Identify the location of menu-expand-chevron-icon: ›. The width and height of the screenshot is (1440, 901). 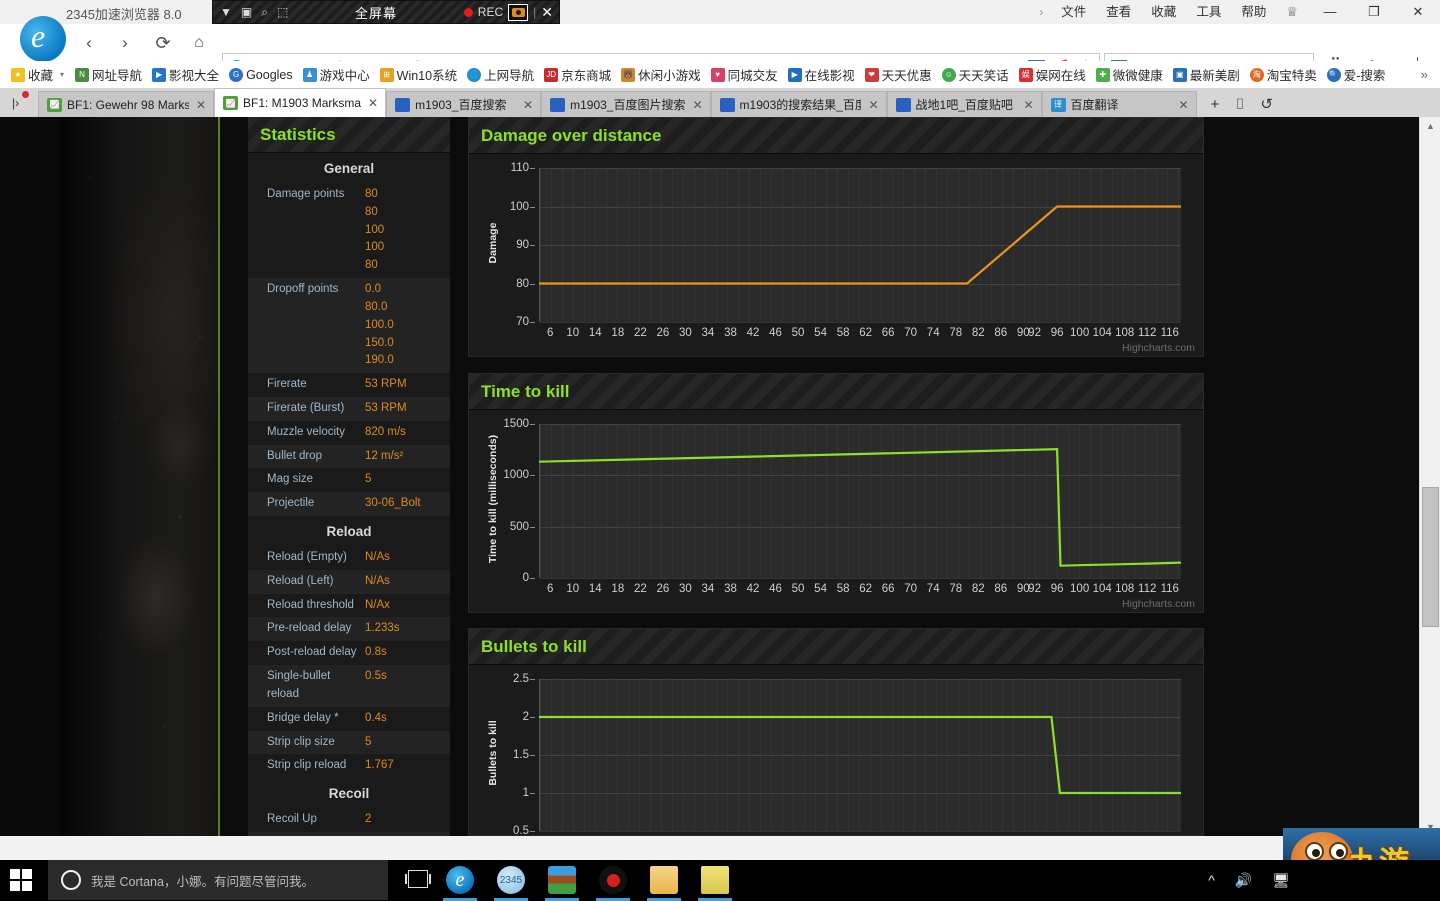
(1041, 12).